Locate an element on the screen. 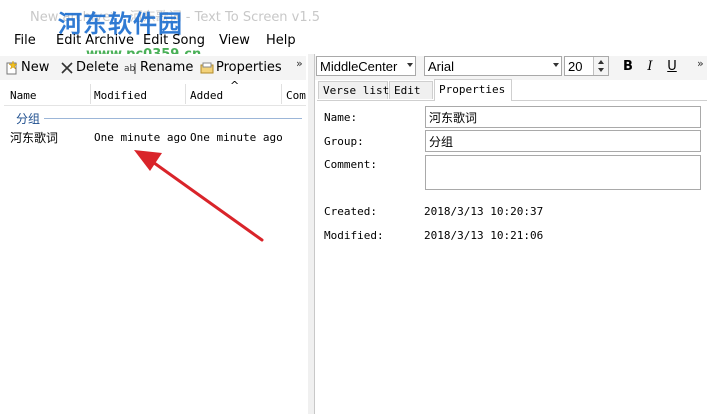 This screenshot has width=707, height=414. annotation-arrow is located at coordinates (199, 196).